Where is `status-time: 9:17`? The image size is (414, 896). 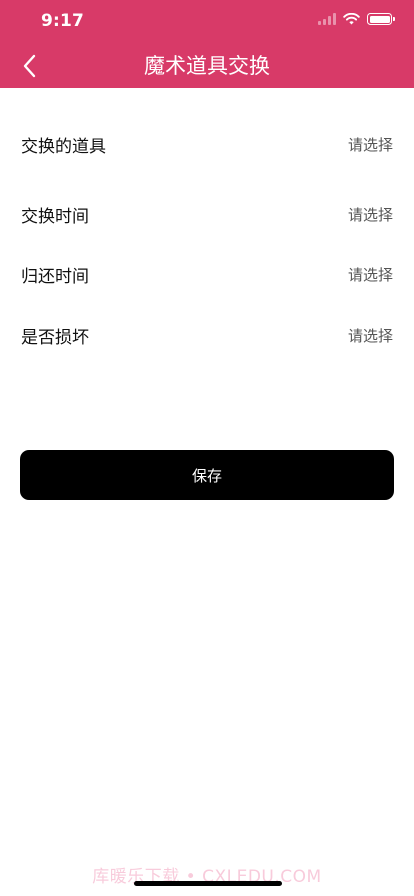 status-time: 9:17 is located at coordinates (63, 21).